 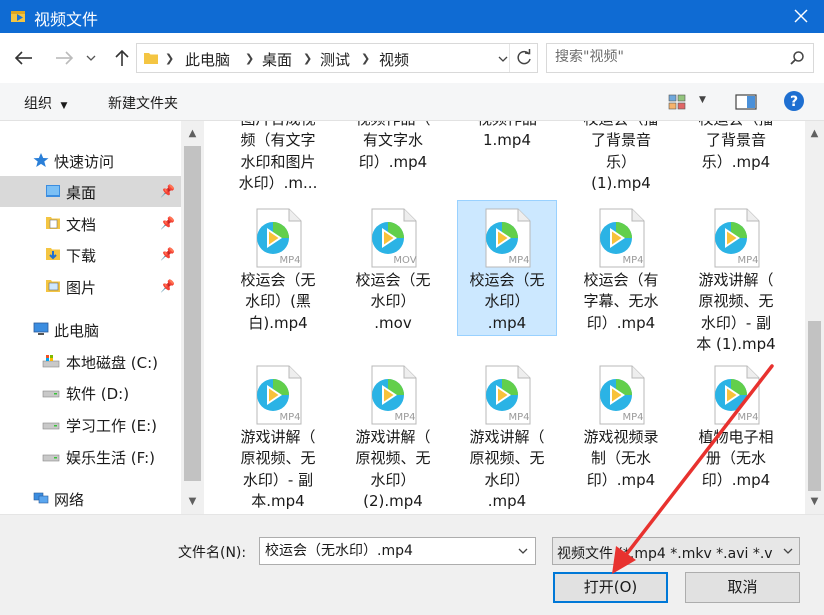 I want to click on nav-downloads: 下载 📌, so click(x=90, y=254).